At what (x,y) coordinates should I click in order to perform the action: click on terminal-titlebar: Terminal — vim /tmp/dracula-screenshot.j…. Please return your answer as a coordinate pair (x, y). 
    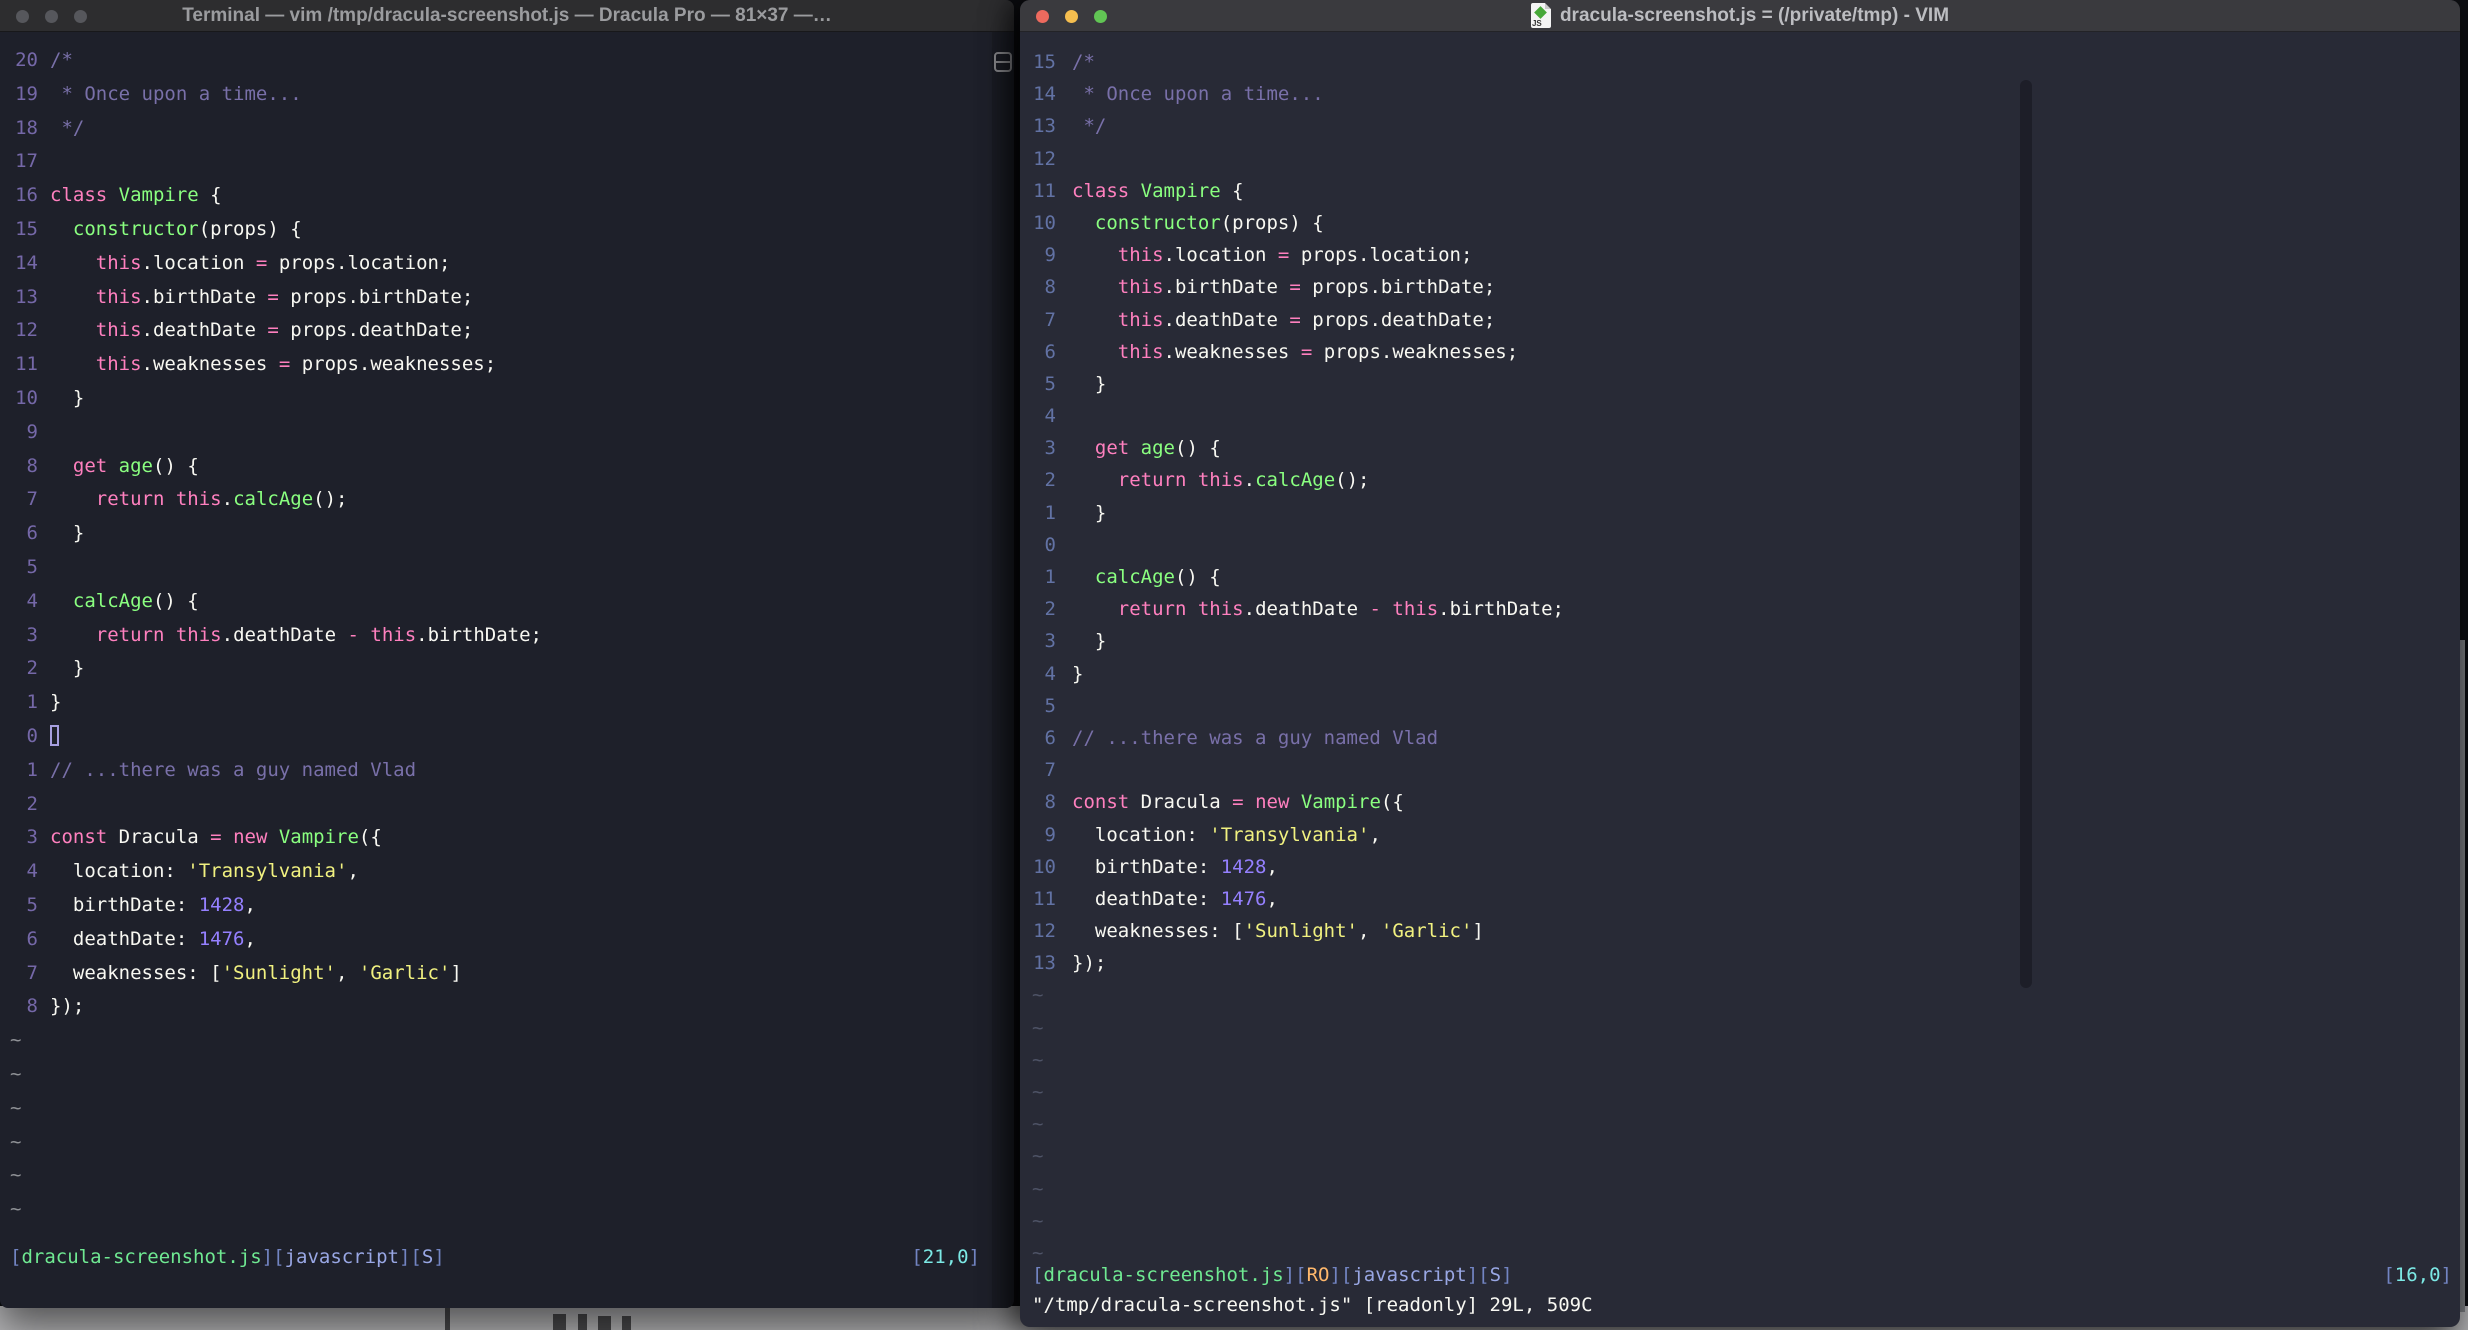
    Looking at the image, I should click on (507, 16).